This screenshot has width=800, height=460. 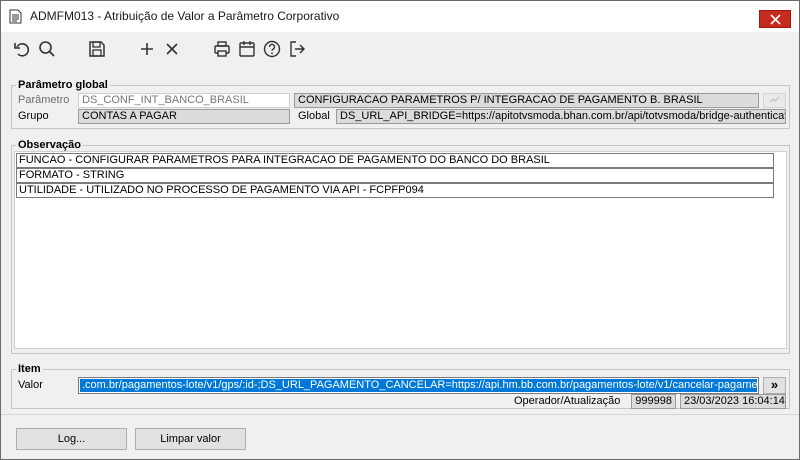 I want to click on operator-field: 999998, so click(x=653, y=401).